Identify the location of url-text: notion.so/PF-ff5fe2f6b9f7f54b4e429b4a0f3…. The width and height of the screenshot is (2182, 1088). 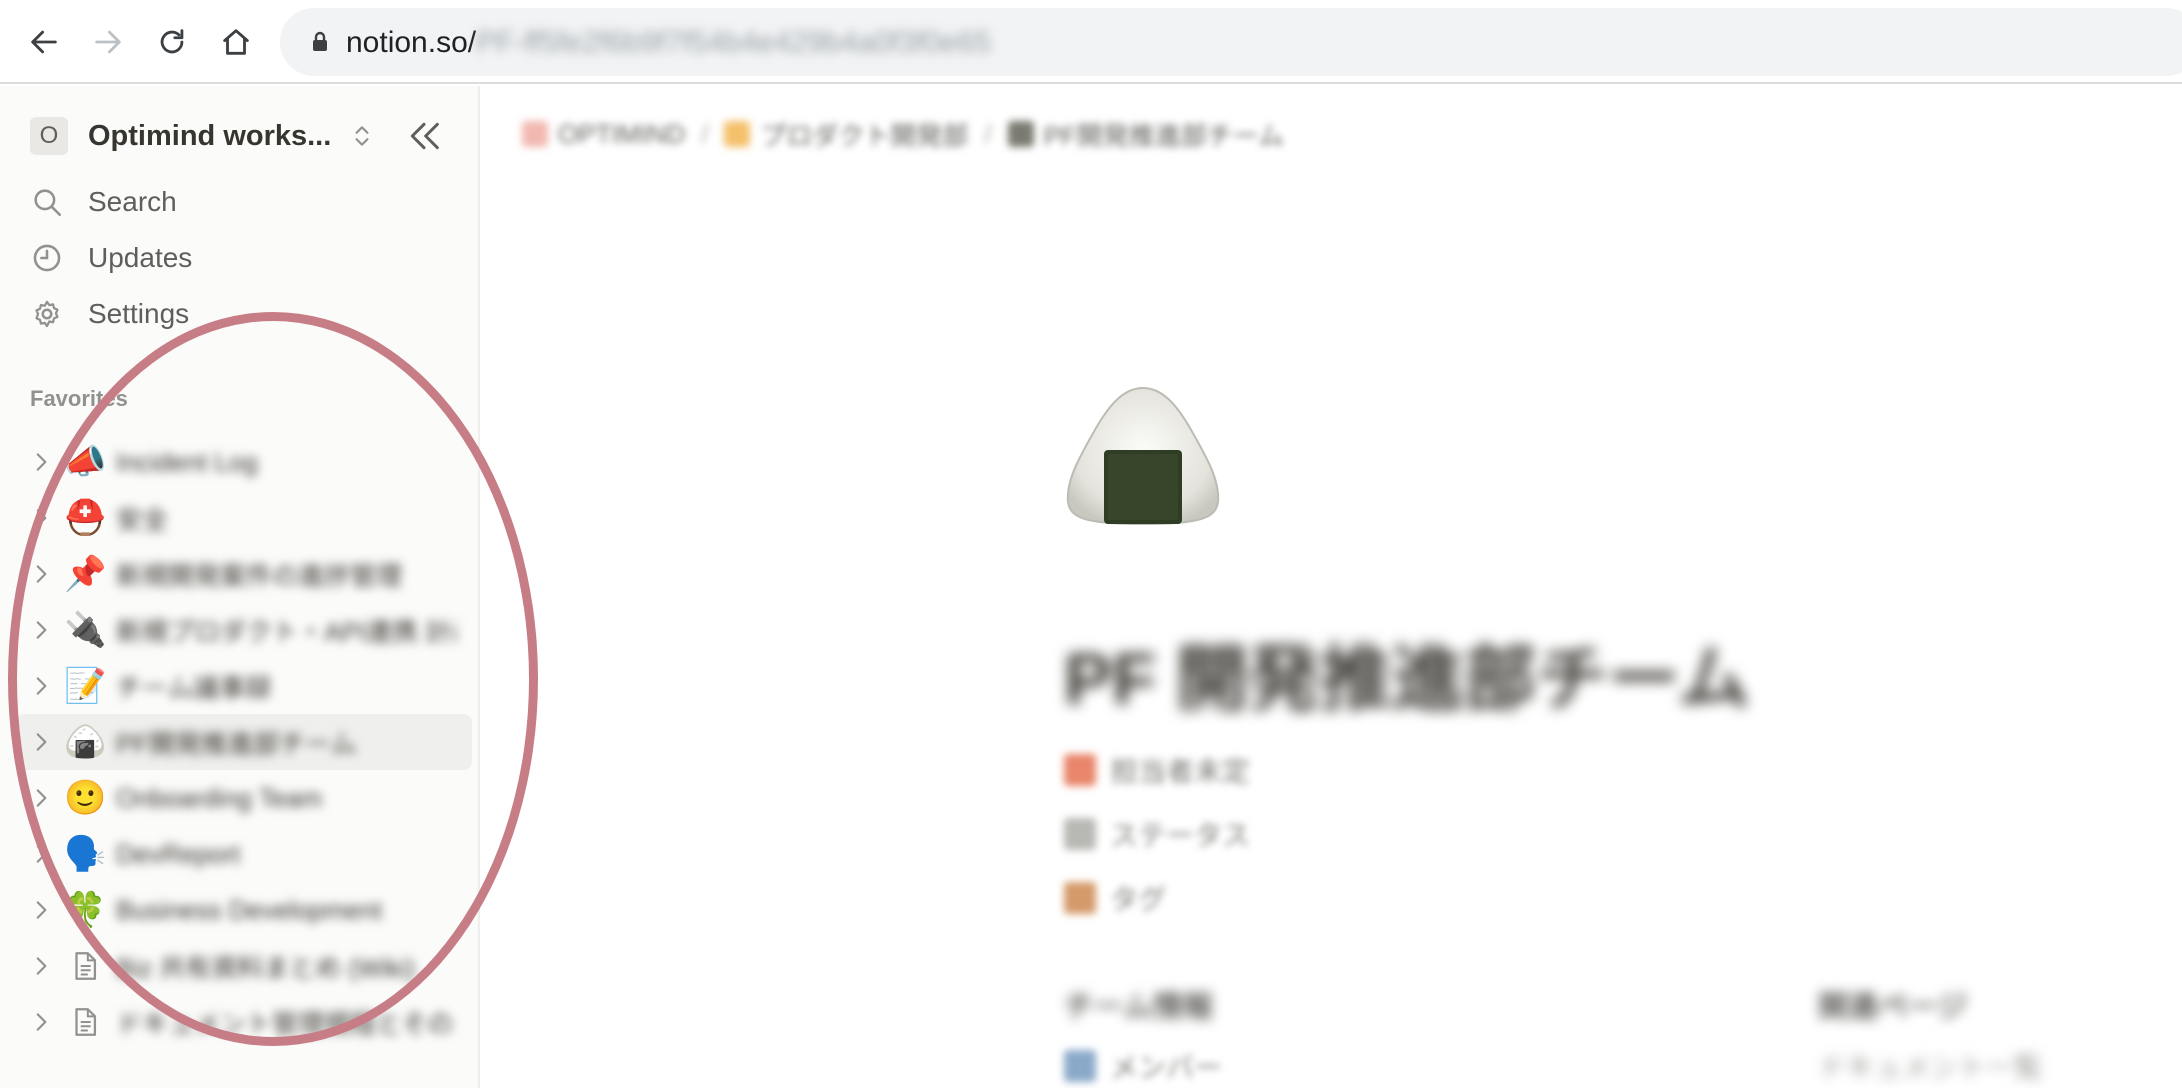
(668, 43).